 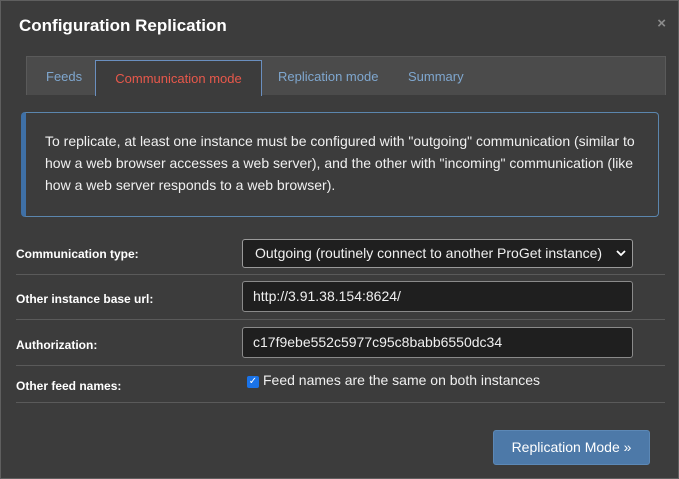 What do you see at coordinates (85, 299) in the screenshot?
I see `base-url-label: Other instance base url:` at bounding box center [85, 299].